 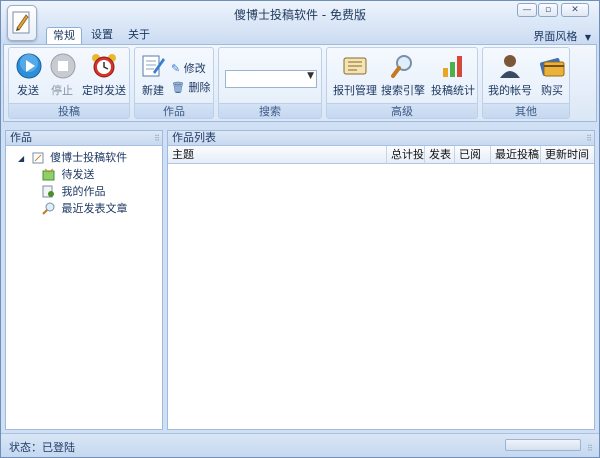 I want to click on timed-send-button: 定时发送, so click(x=104, y=75).